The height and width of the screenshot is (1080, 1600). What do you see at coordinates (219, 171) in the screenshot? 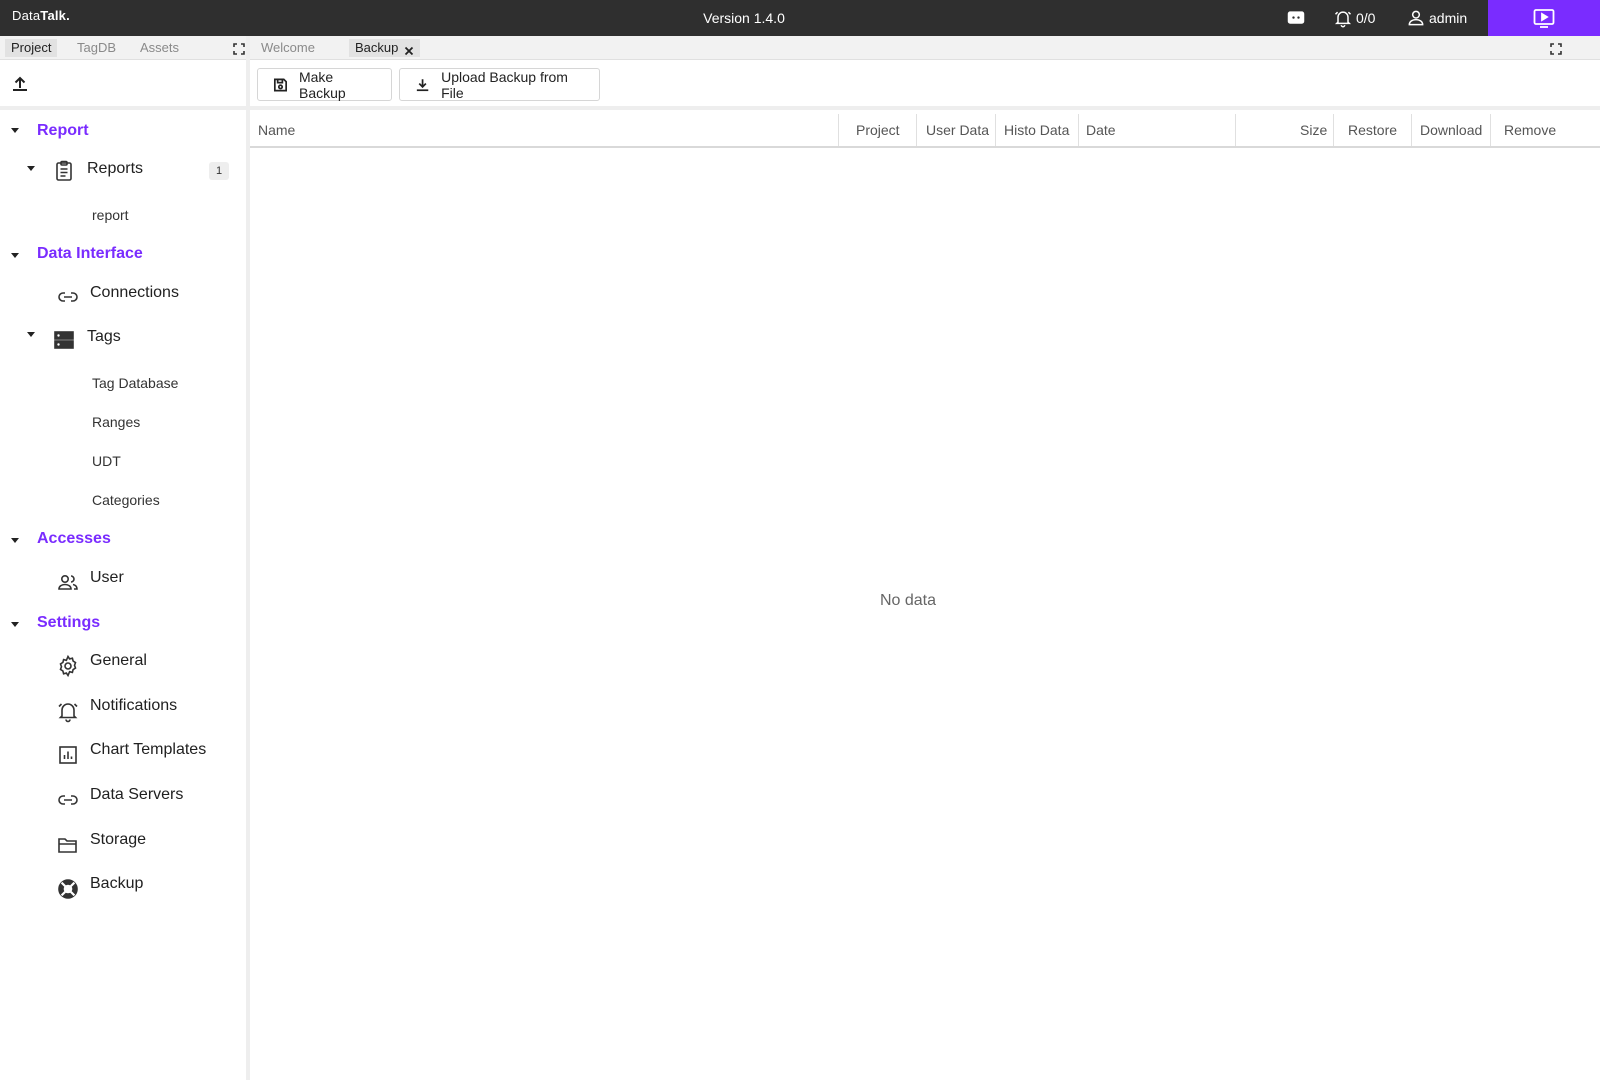
I see `reports-count-badge: 1` at bounding box center [219, 171].